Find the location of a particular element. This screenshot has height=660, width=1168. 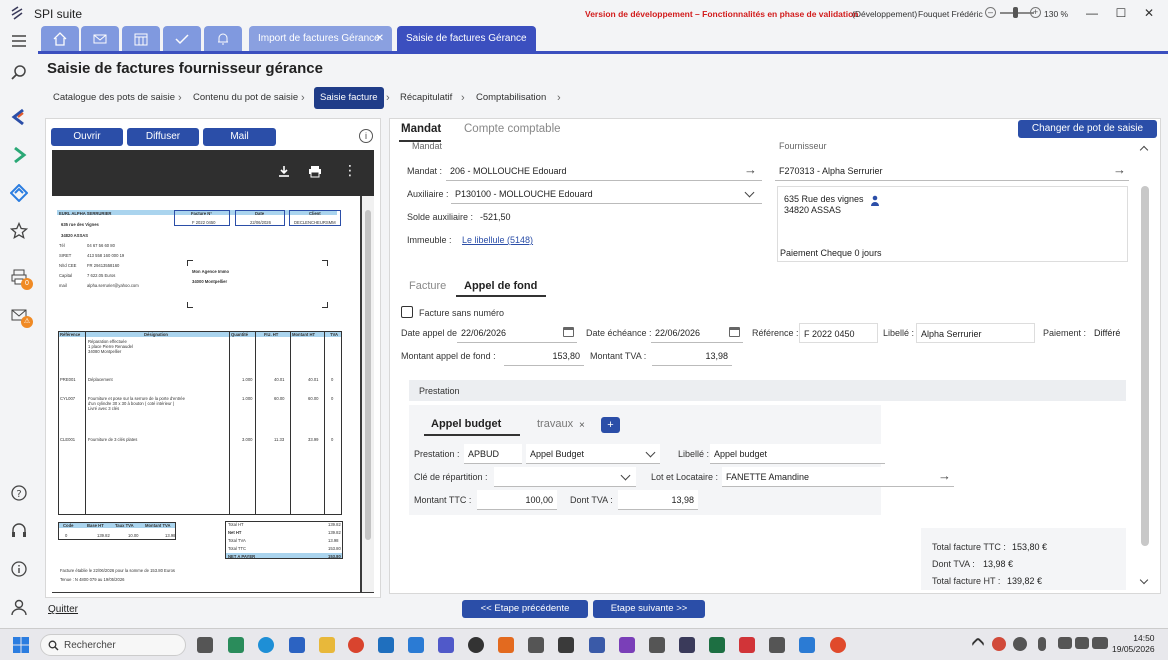

viewer-scrollbar is located at coordinates (368, 394).